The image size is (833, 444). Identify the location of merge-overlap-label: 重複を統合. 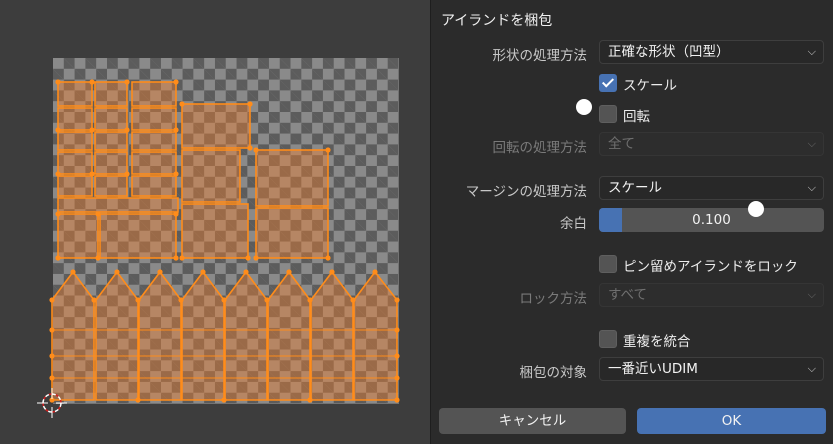
(657, 340).